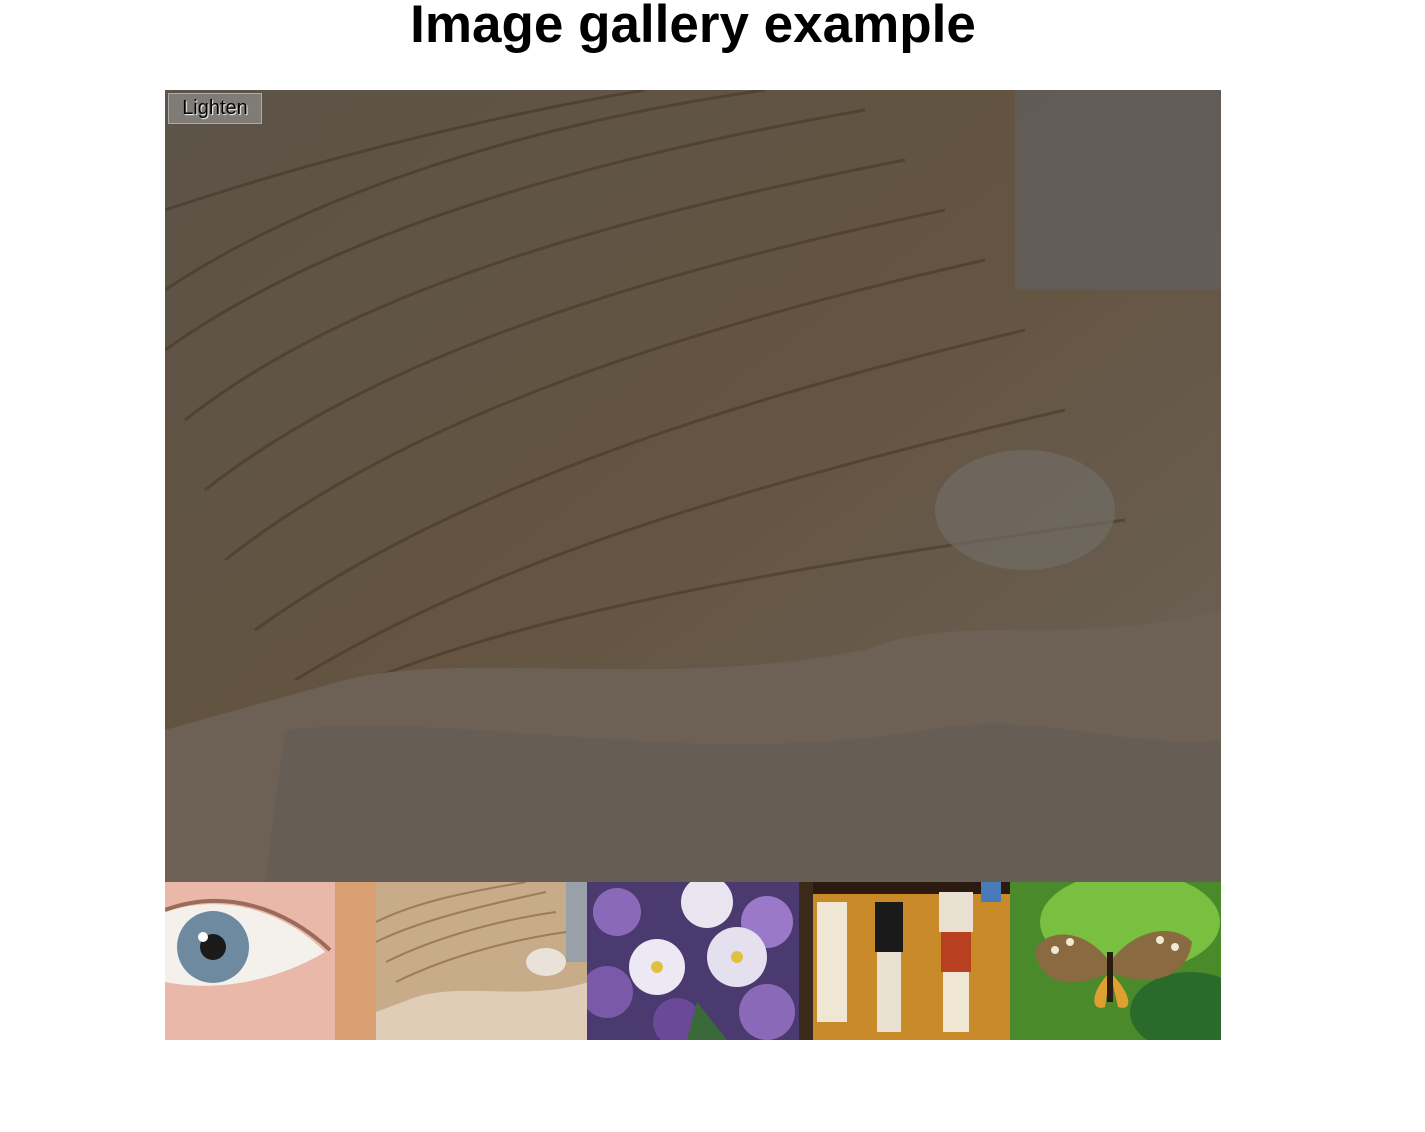 The height and width of the screenshot is (1132, 1425). Describe the element at coordinates (904, 961) in the screenshot. I see `thumbnail-egyptian-painting` at that location.